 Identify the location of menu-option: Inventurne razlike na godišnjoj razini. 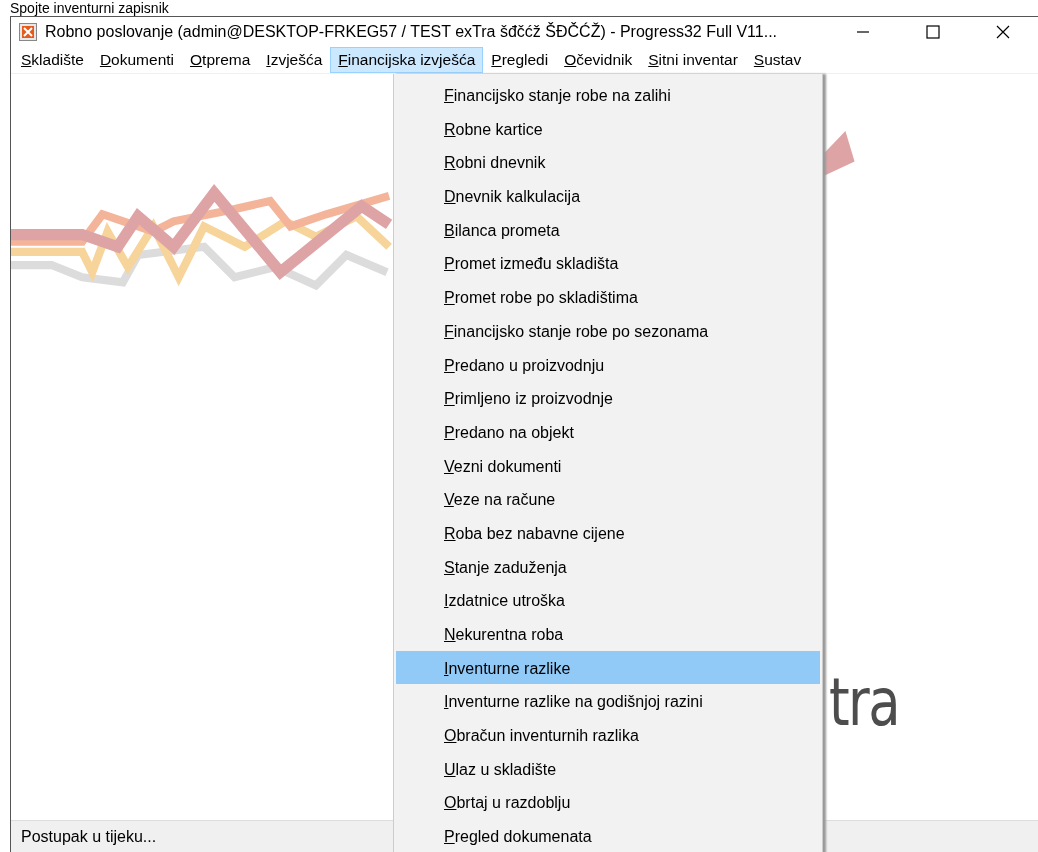
(608, 701).